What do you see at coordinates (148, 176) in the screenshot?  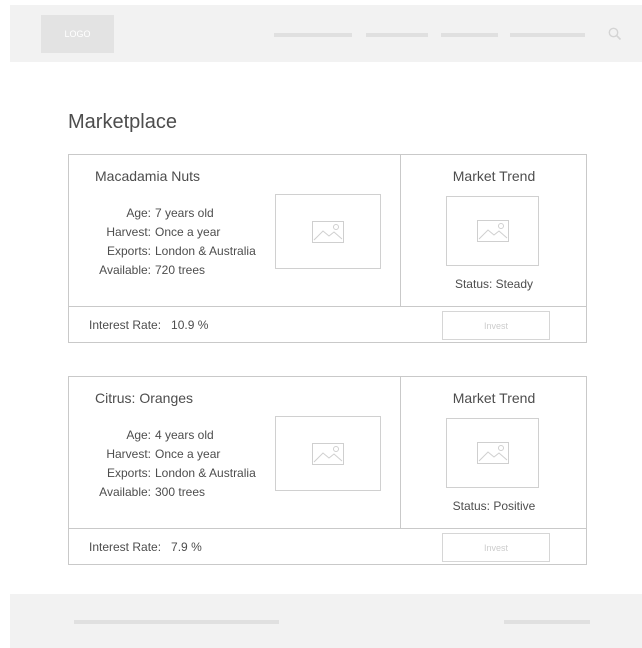 I see `product-name: Macadamia Nuts` at bounding box center [148, 176].